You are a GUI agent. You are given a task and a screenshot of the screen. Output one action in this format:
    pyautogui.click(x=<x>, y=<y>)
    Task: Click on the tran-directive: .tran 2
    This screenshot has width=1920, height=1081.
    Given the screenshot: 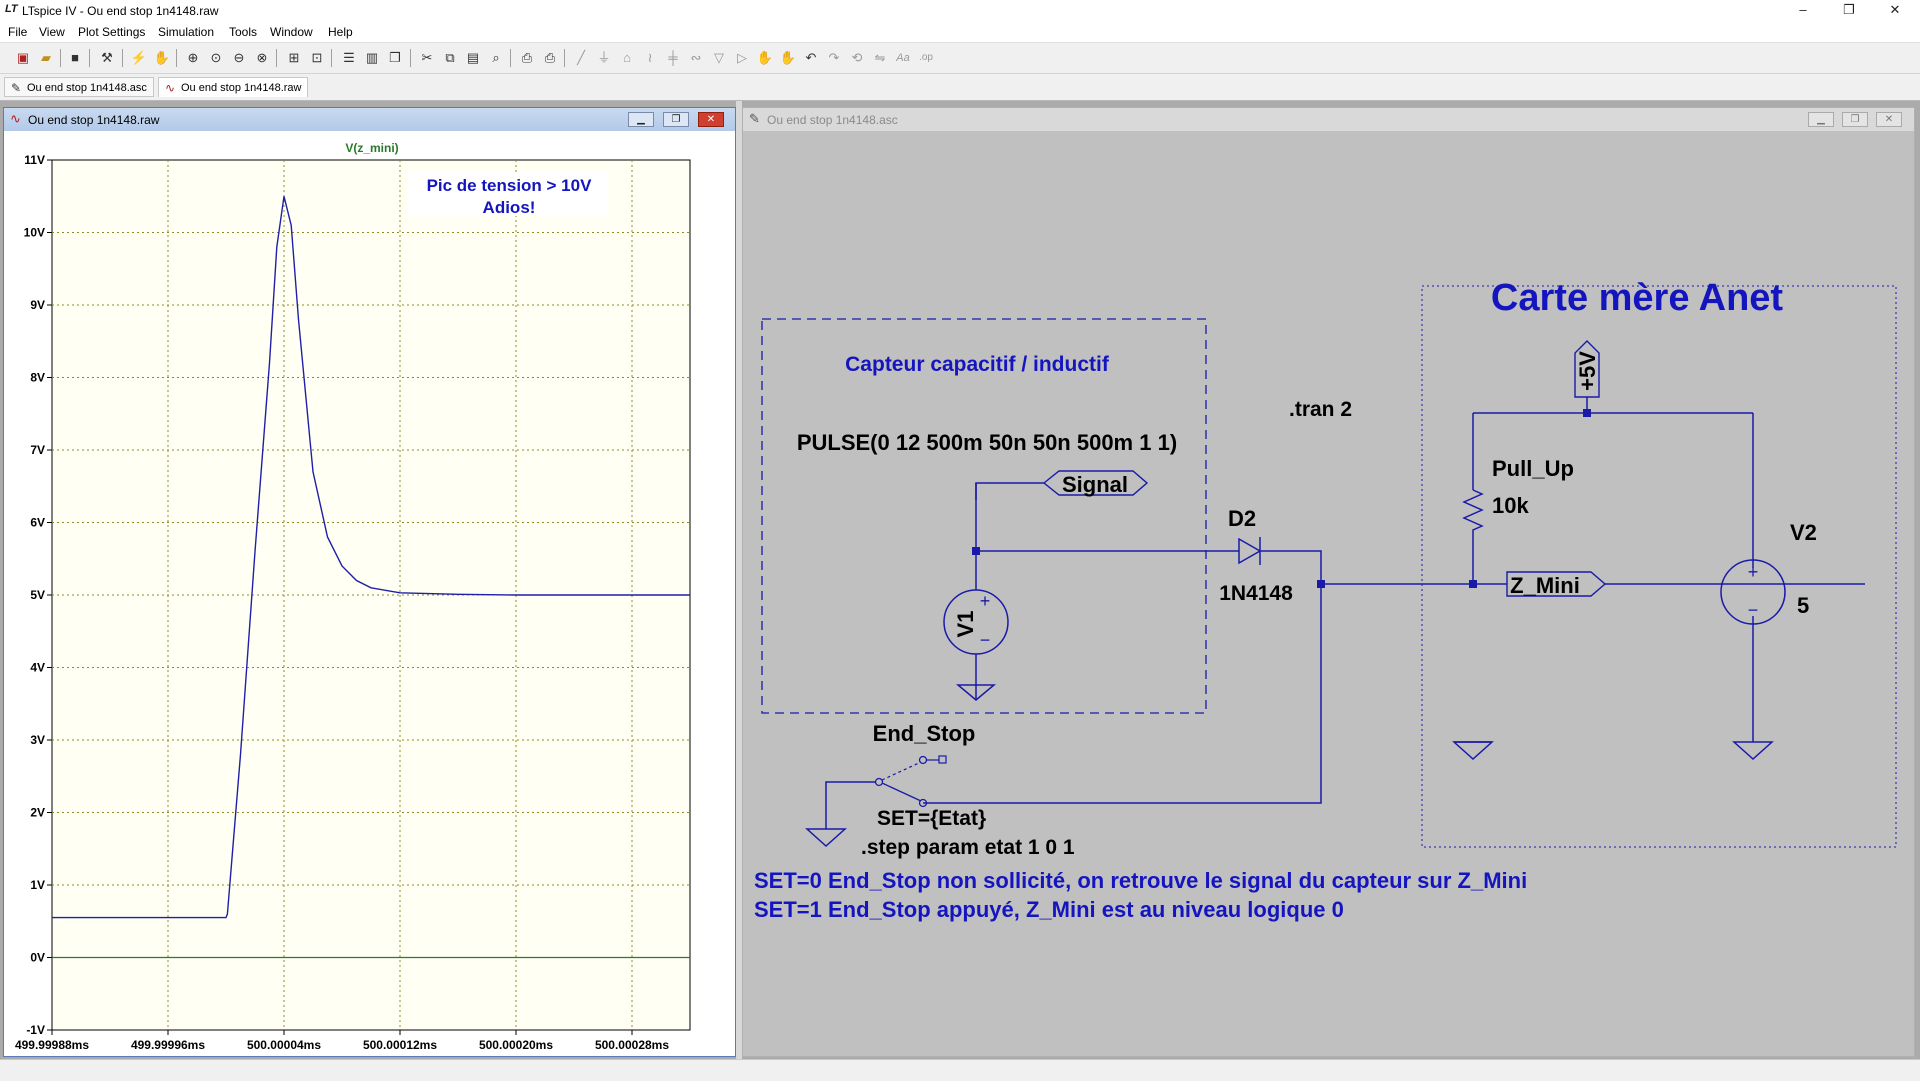 What is the action you would take?
    pyautogui.click(x=1320, y=409)
    